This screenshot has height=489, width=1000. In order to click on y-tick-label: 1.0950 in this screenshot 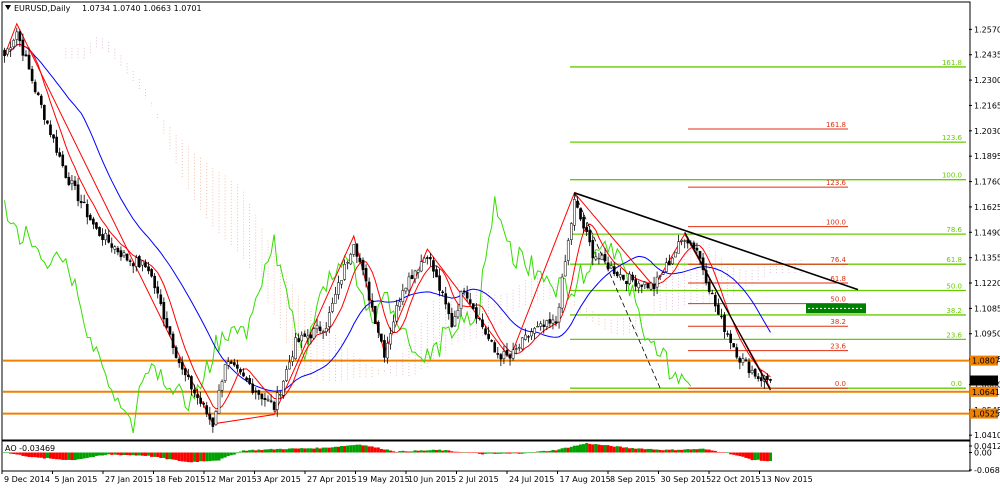, I will do `click(987, 334)`.